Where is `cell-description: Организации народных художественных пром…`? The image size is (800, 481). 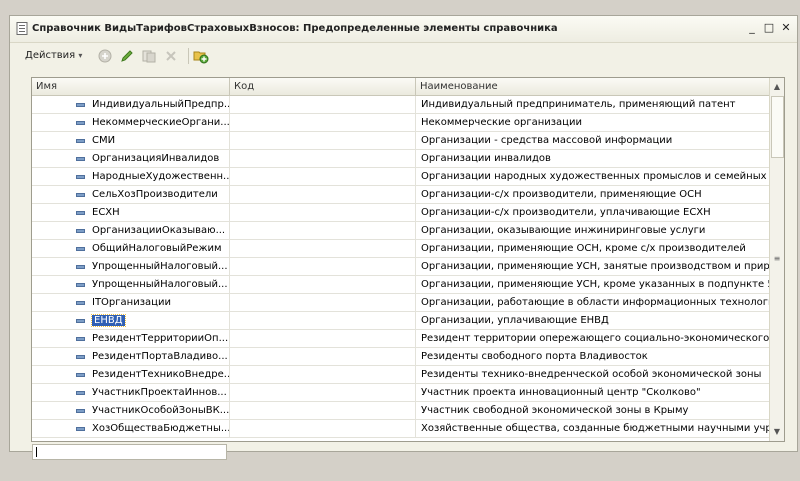
cell-description: Организации народных художественных пром… is located at coordinates (593, 176).